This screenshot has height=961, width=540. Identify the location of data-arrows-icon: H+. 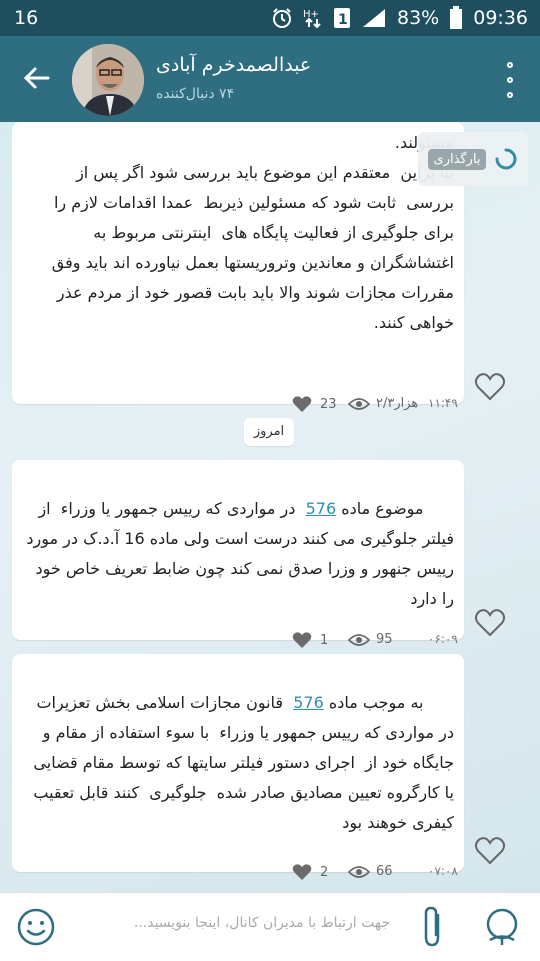
(312, 19).